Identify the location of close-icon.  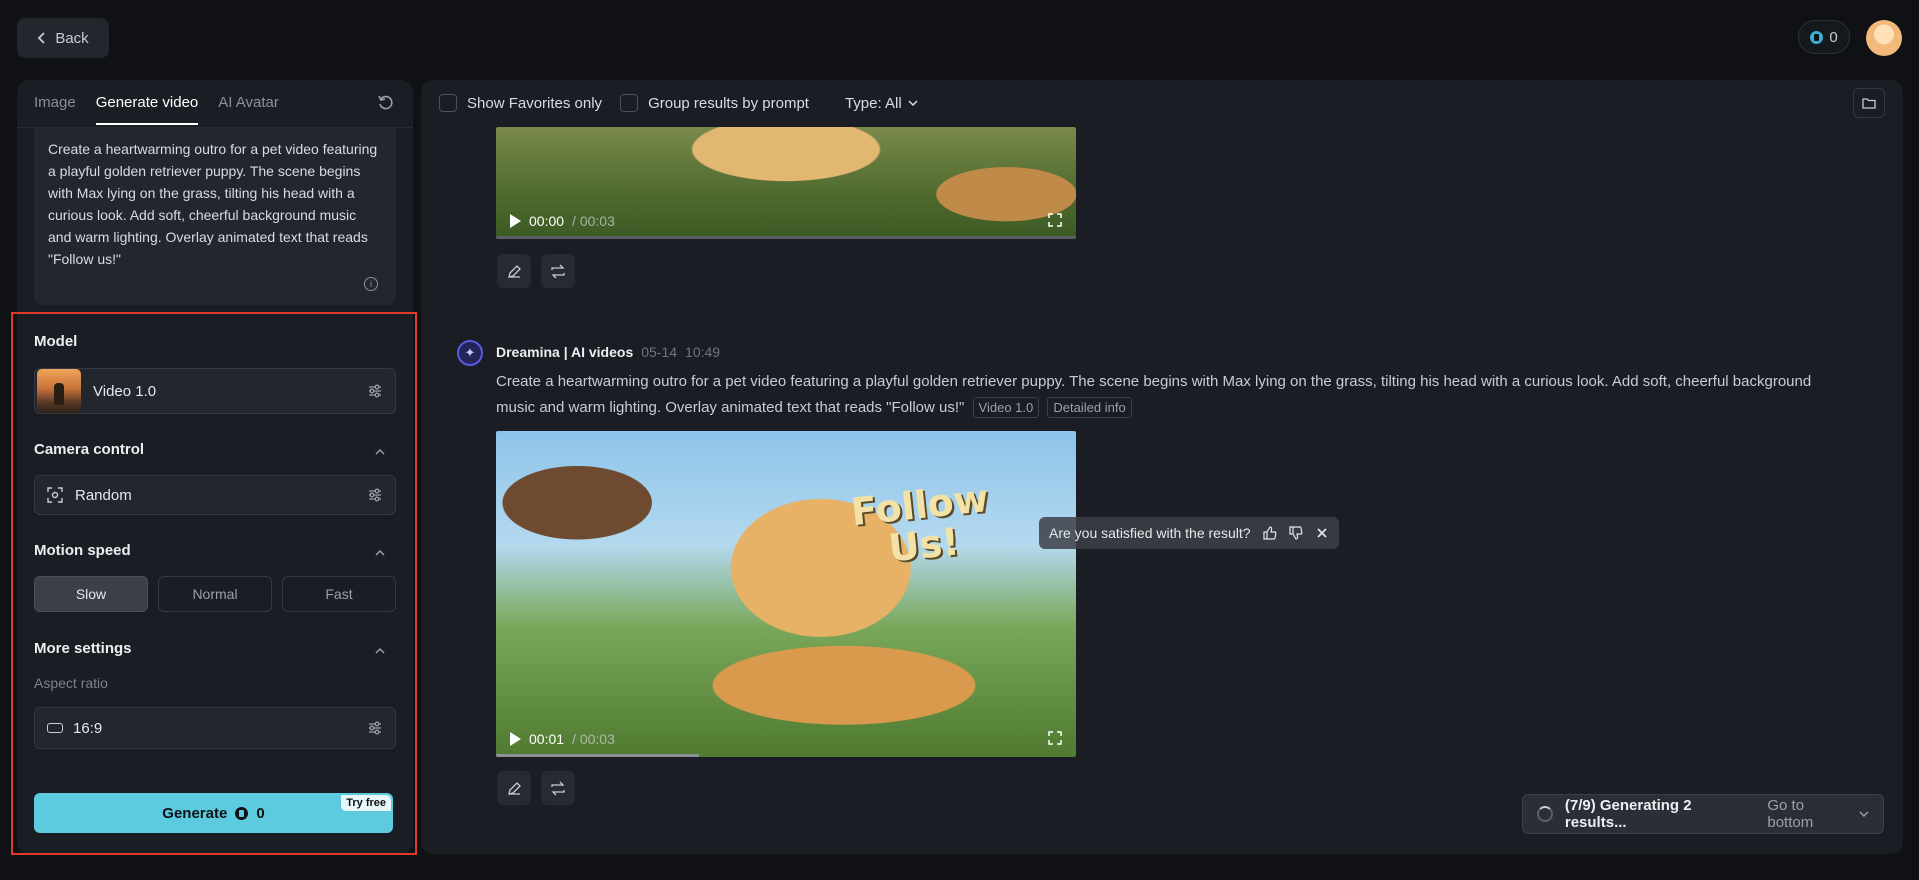
(1322, 533).